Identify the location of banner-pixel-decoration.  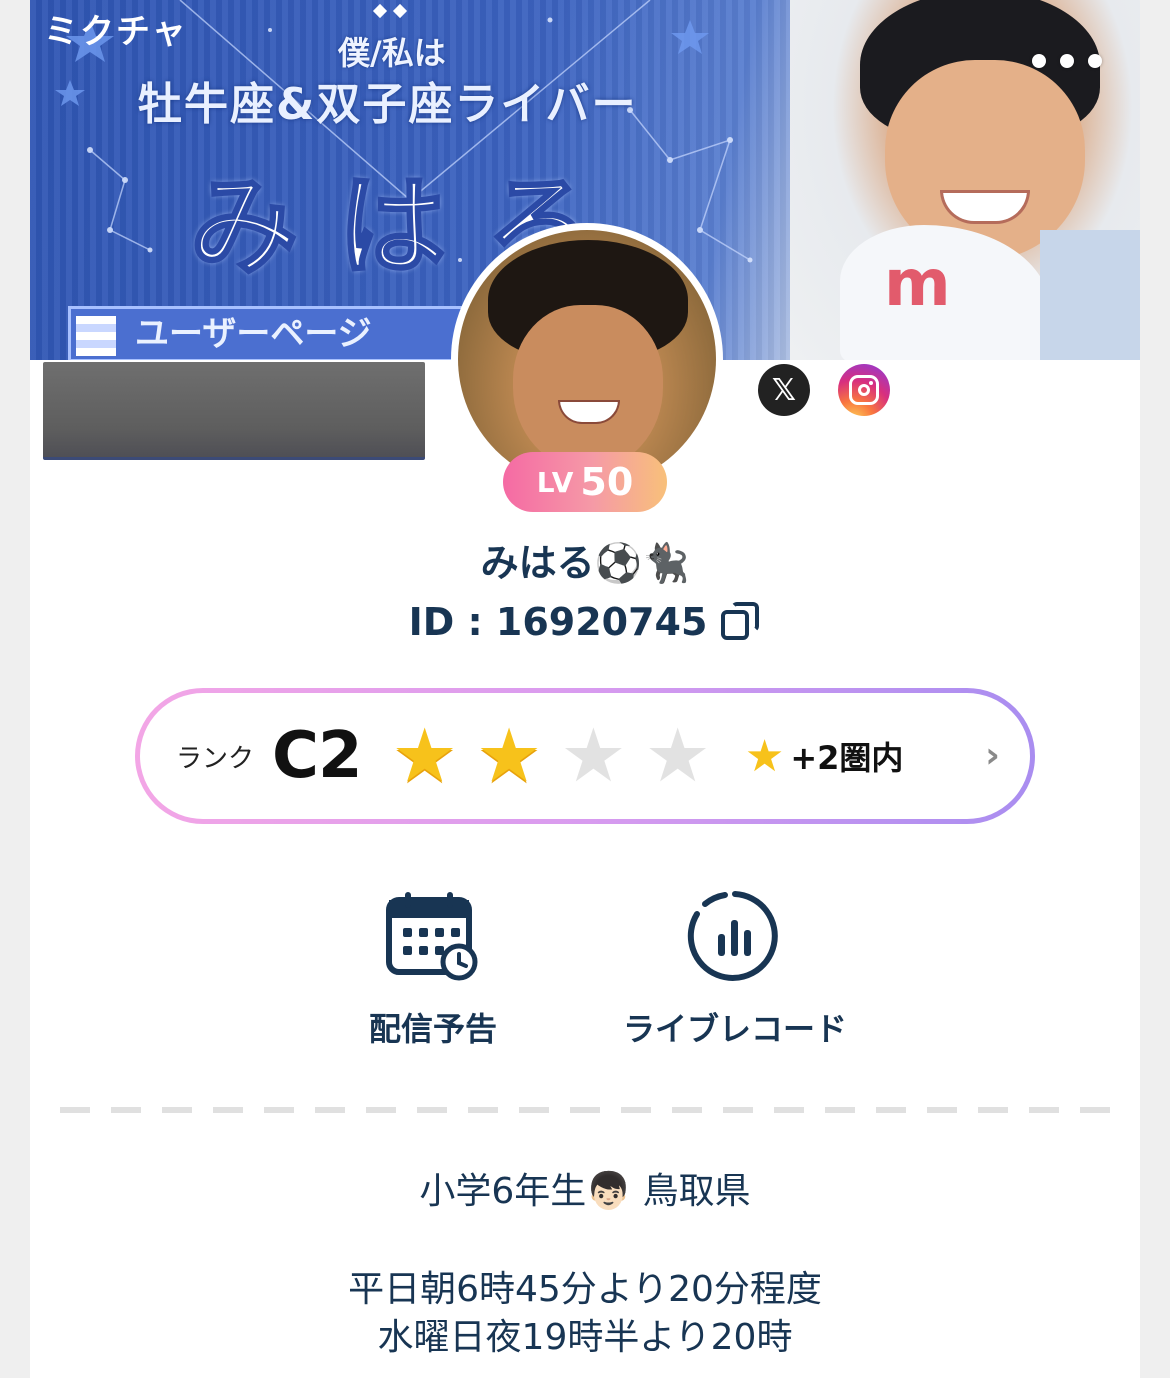
(96, 336).